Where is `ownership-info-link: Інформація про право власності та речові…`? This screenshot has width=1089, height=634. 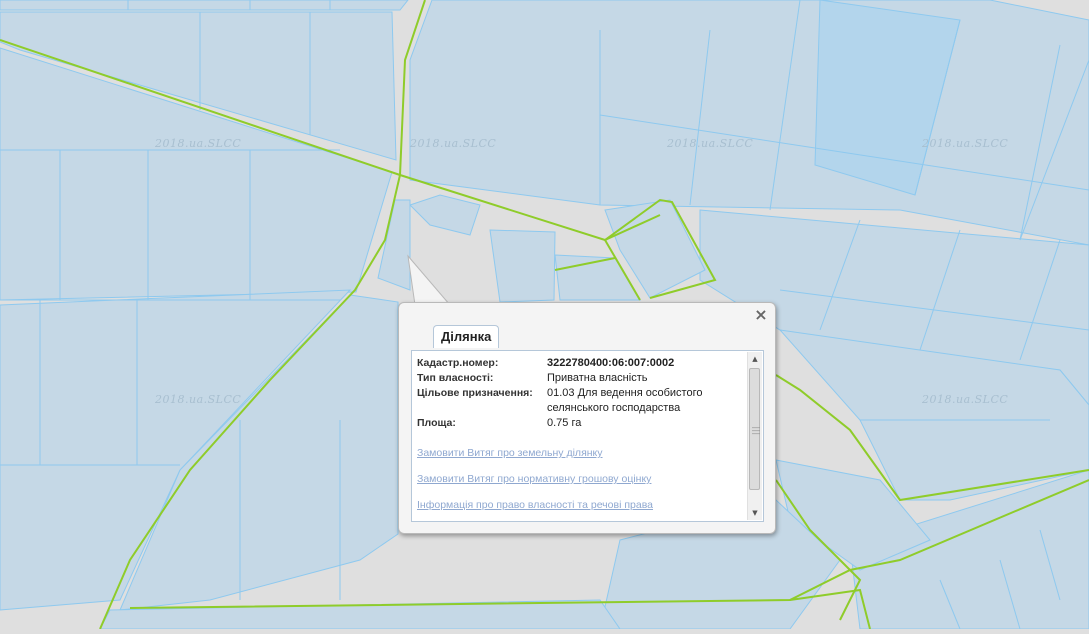 ownership-info-link: Інформація про право власності та речові… is located at coordinates (582, 505).